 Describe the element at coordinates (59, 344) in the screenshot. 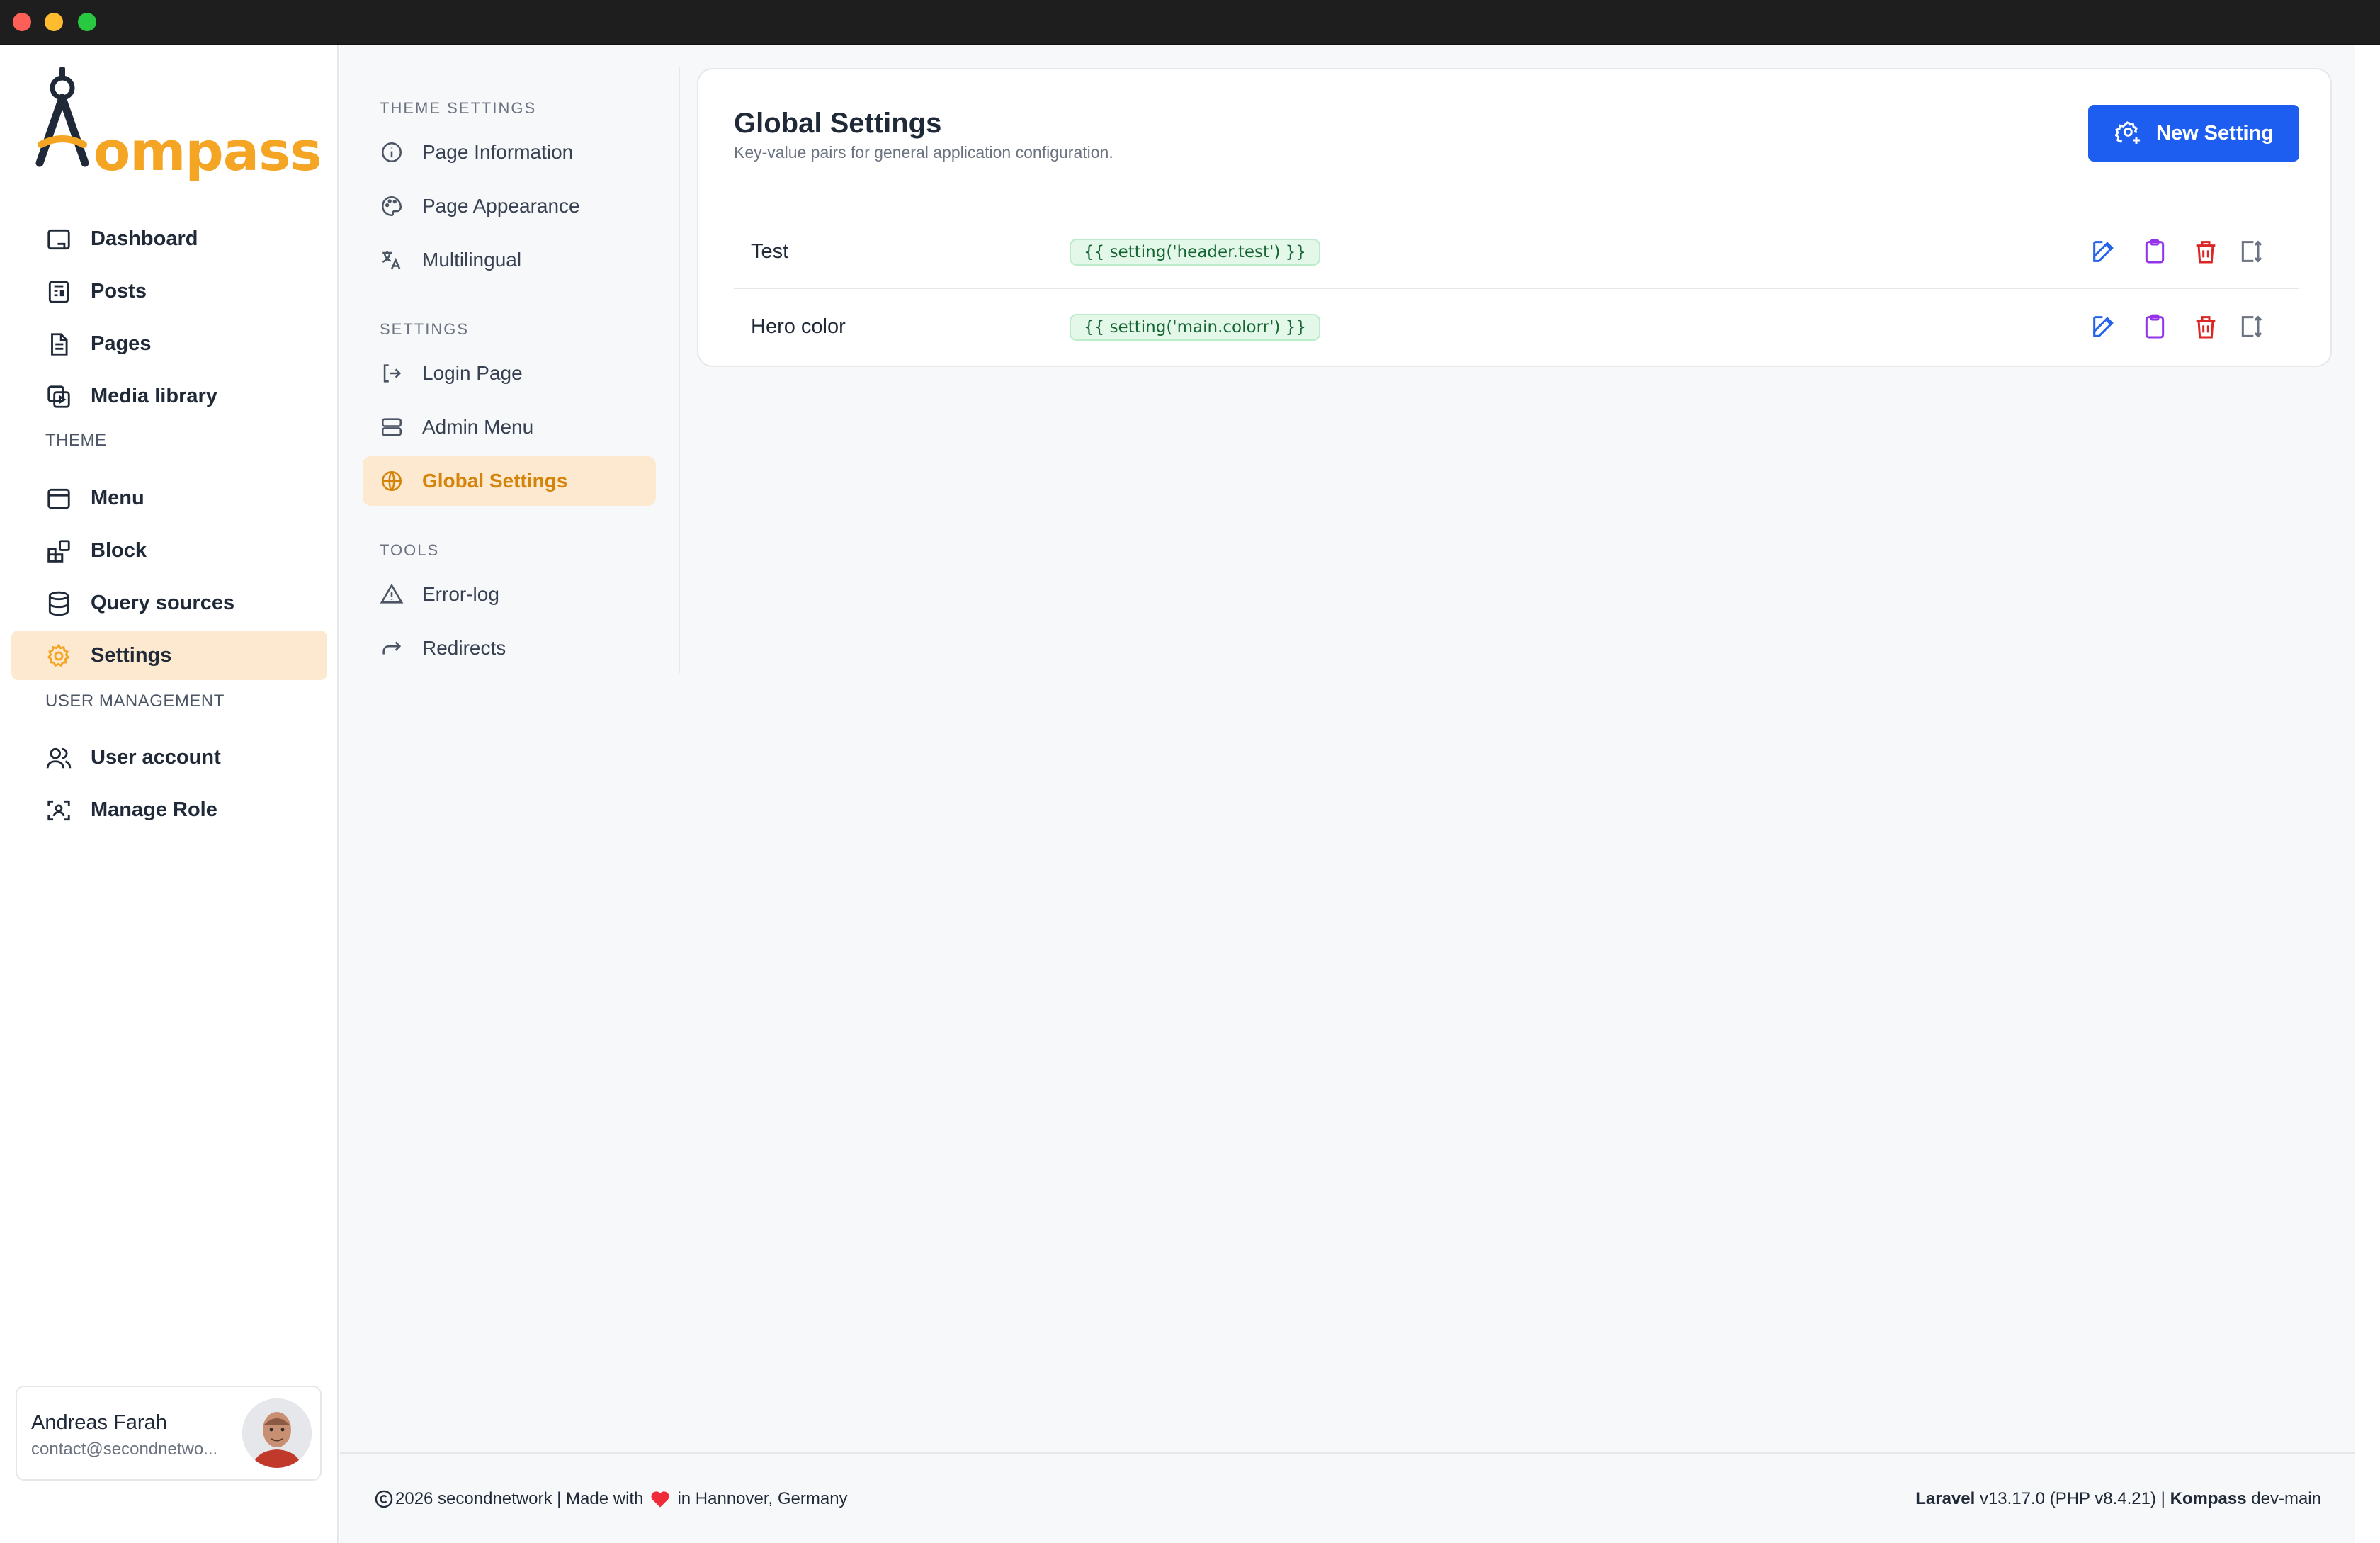

I see `pages-icon` at that location.